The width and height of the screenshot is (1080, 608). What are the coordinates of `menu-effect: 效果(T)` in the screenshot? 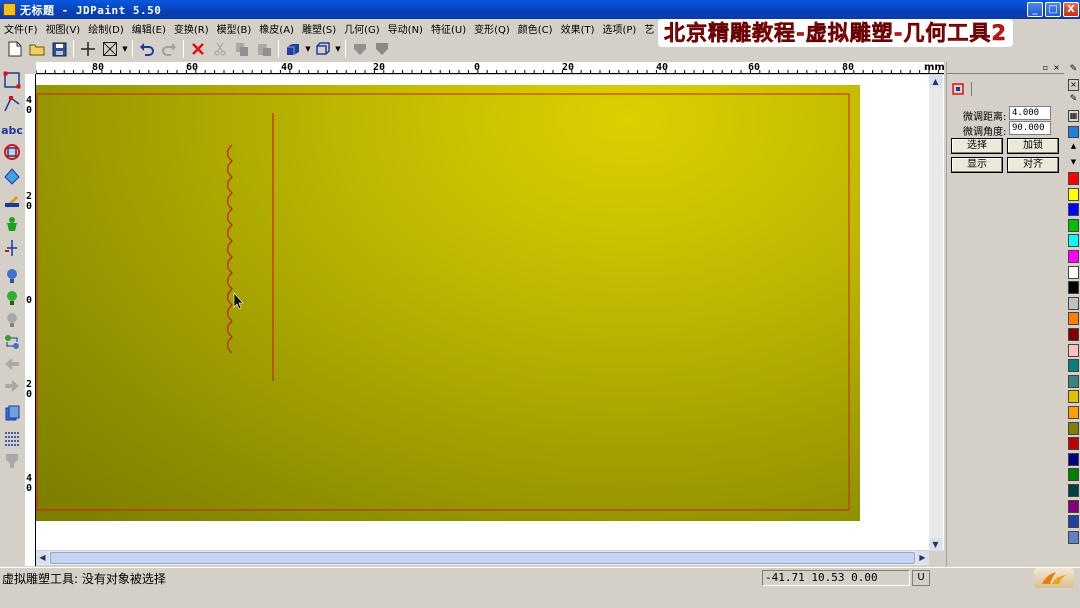 It's located at (580, 28).